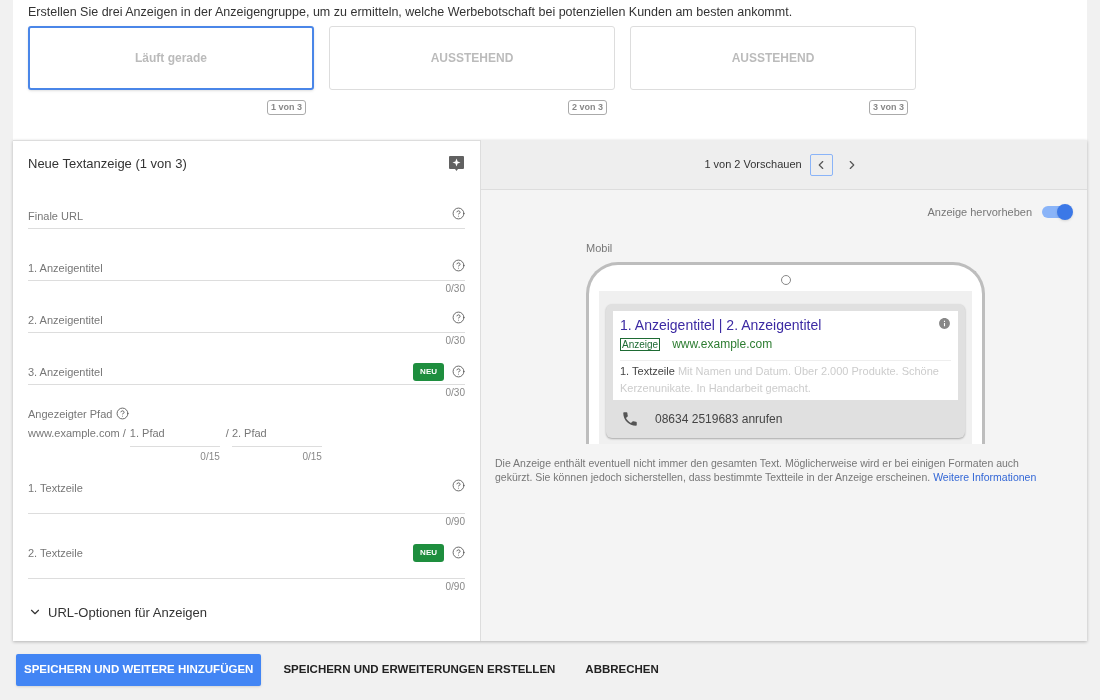 Image resolution: width=1100 pixels, height=700 pixels. I want to click on input-field: 1. Anzeigentitel, so click(246, 261).